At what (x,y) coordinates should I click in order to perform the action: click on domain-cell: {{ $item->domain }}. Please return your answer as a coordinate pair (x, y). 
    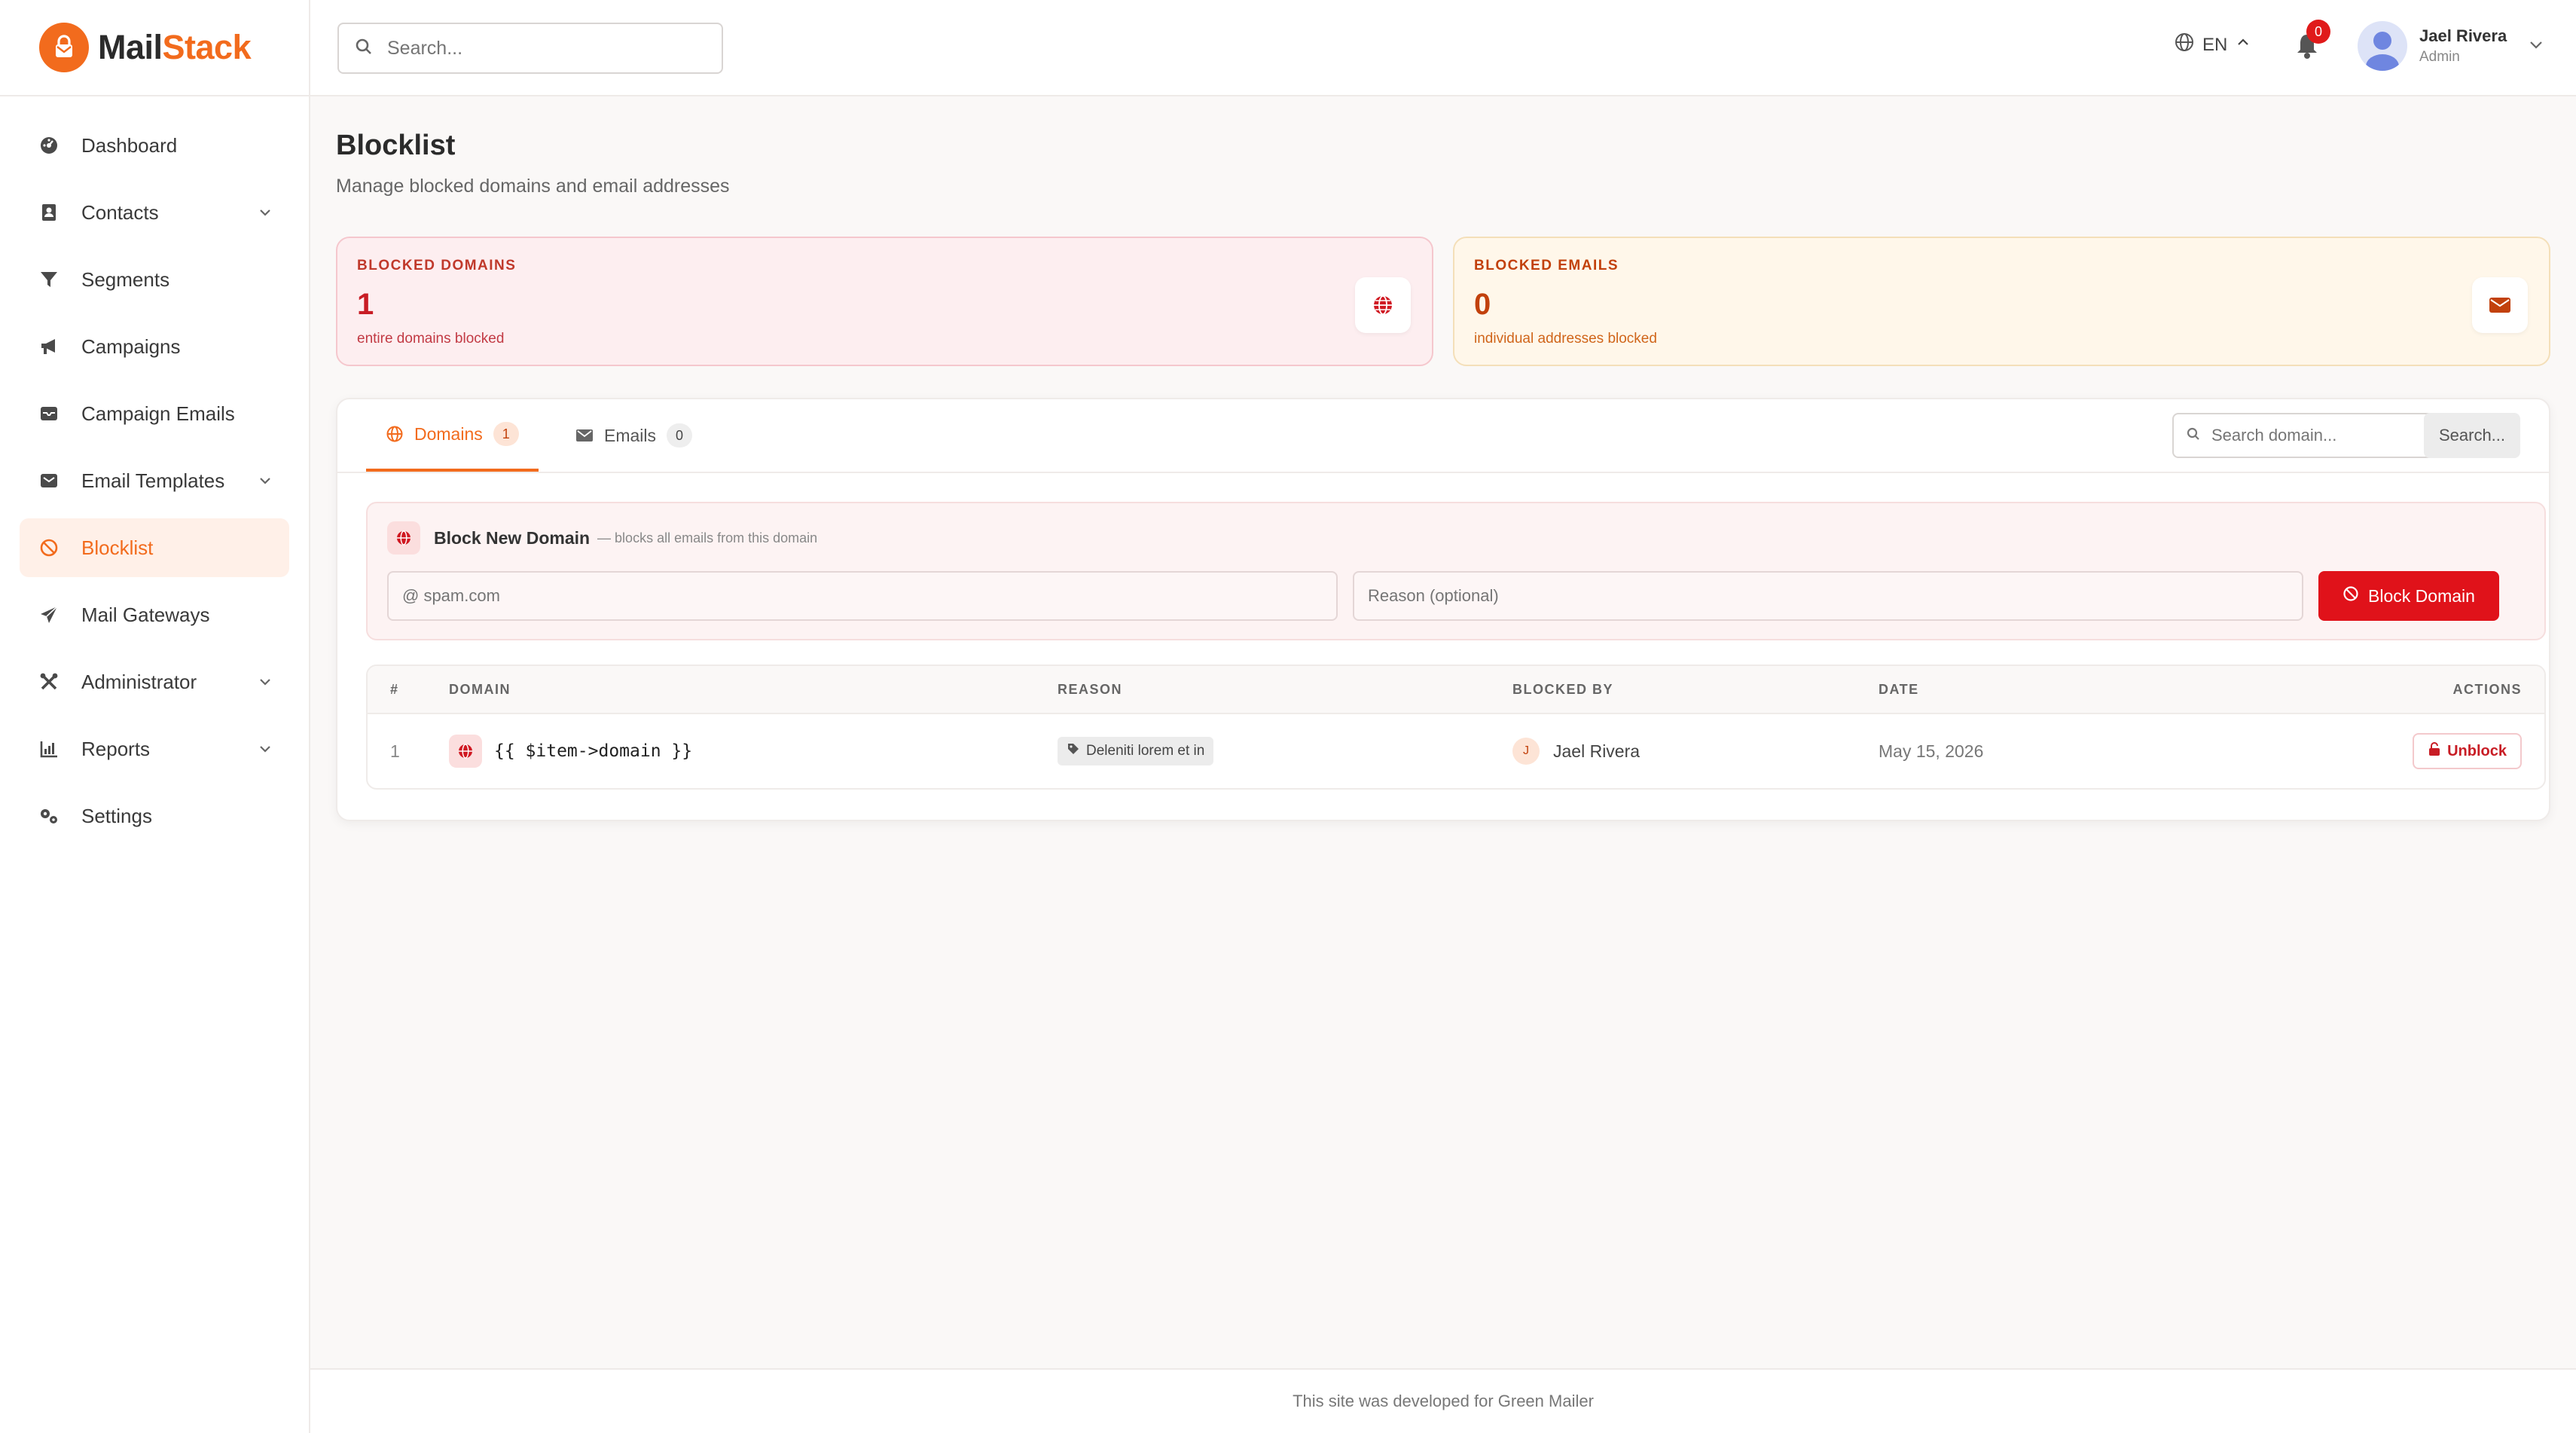
    Looking at the image, I should click on (571, 751).